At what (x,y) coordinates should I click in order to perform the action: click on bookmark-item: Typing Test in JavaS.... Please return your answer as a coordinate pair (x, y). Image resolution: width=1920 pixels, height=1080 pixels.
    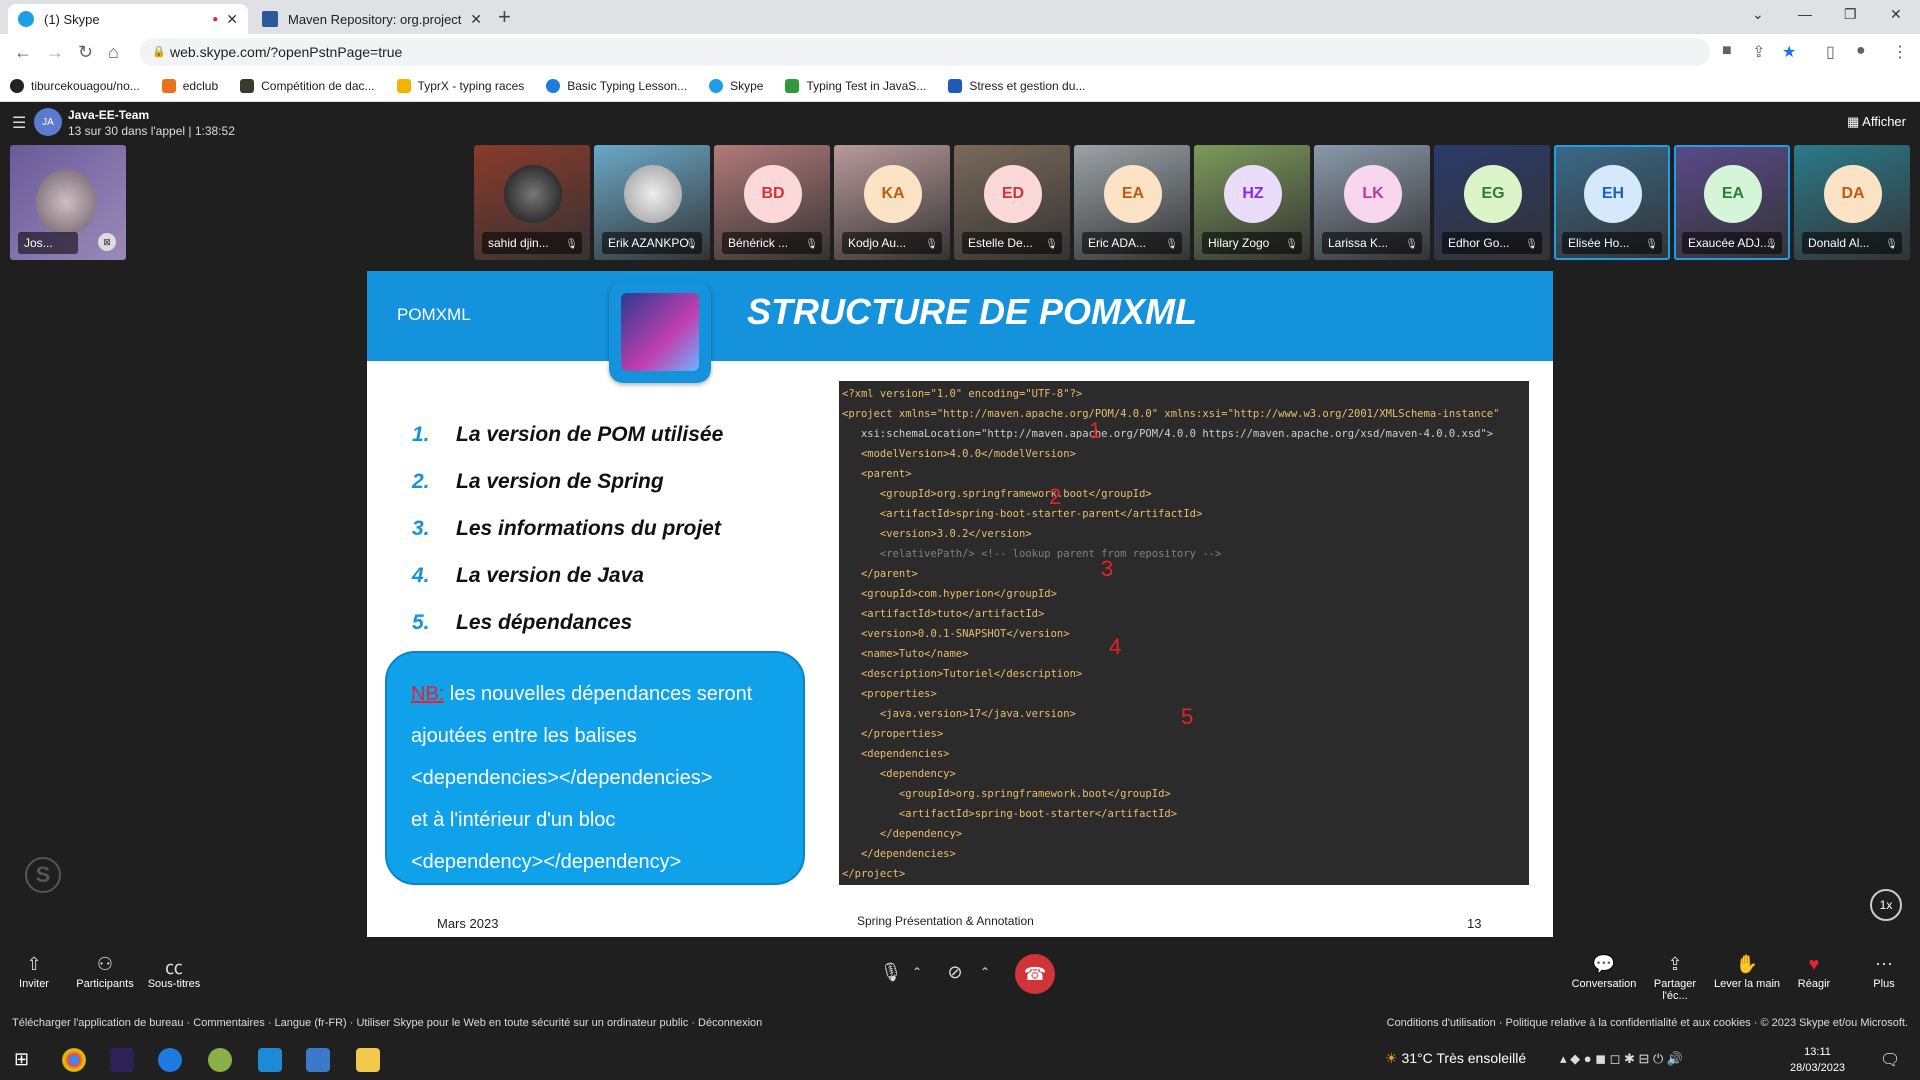
    Looking at the image, I should click on (855, 85).